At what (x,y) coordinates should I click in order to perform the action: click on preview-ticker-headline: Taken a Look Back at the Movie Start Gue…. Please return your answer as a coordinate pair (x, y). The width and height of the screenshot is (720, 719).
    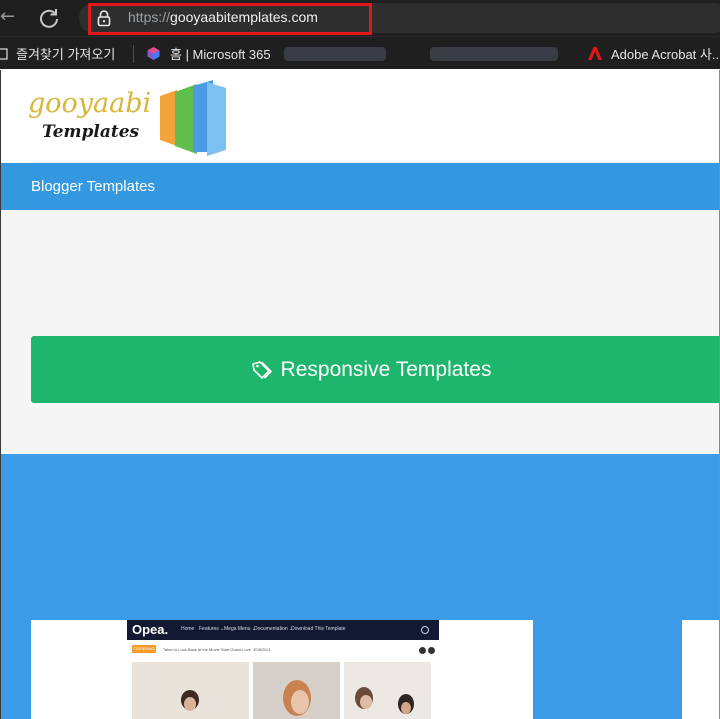
    Looking at the image, I should click on (207, 649).